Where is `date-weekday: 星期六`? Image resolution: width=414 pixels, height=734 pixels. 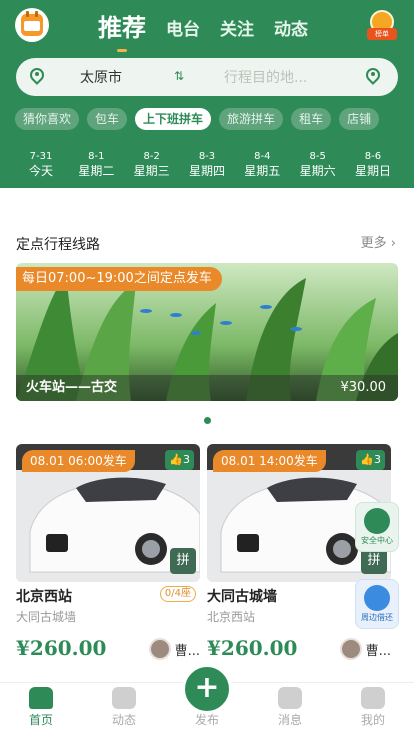
date-weekday: 星期六 is located at coordinates (317, 171).